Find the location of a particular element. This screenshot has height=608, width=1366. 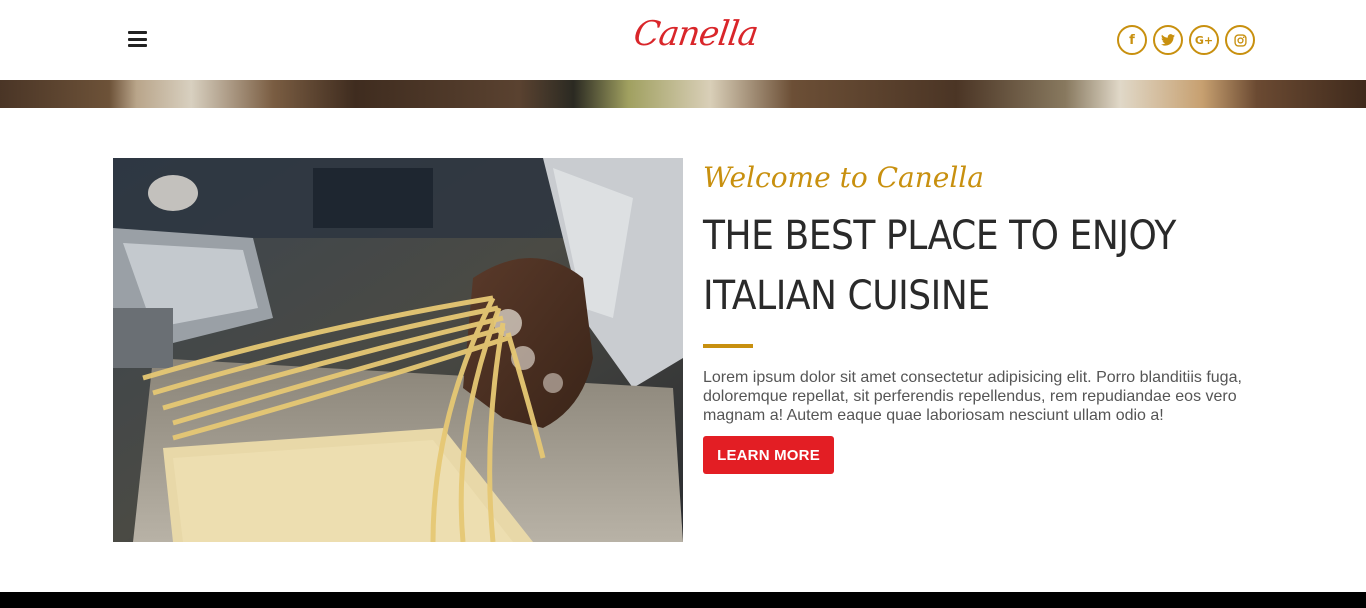

hamburger-menu-icon is located at coordinates (138, 39).